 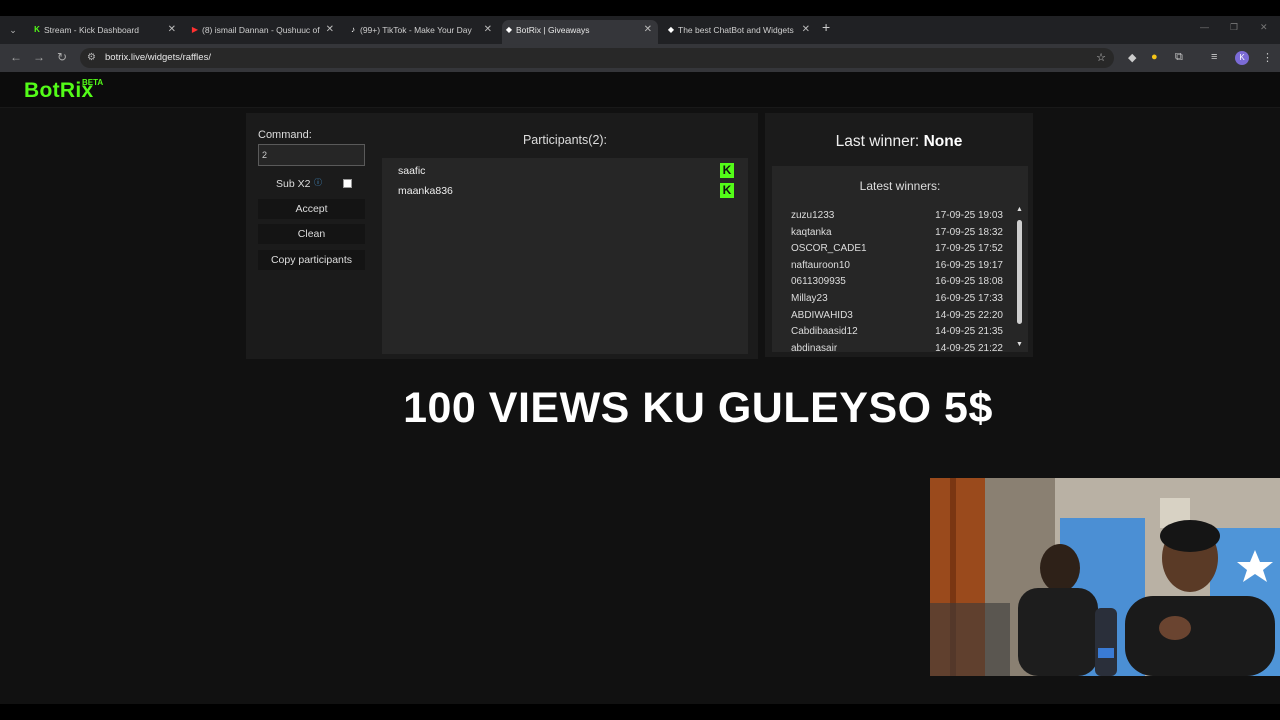 What do you see at coordinates (39, 57) in the screenshot?
I see `forward-arrow-icon: →` at bounding box center [39, 57].